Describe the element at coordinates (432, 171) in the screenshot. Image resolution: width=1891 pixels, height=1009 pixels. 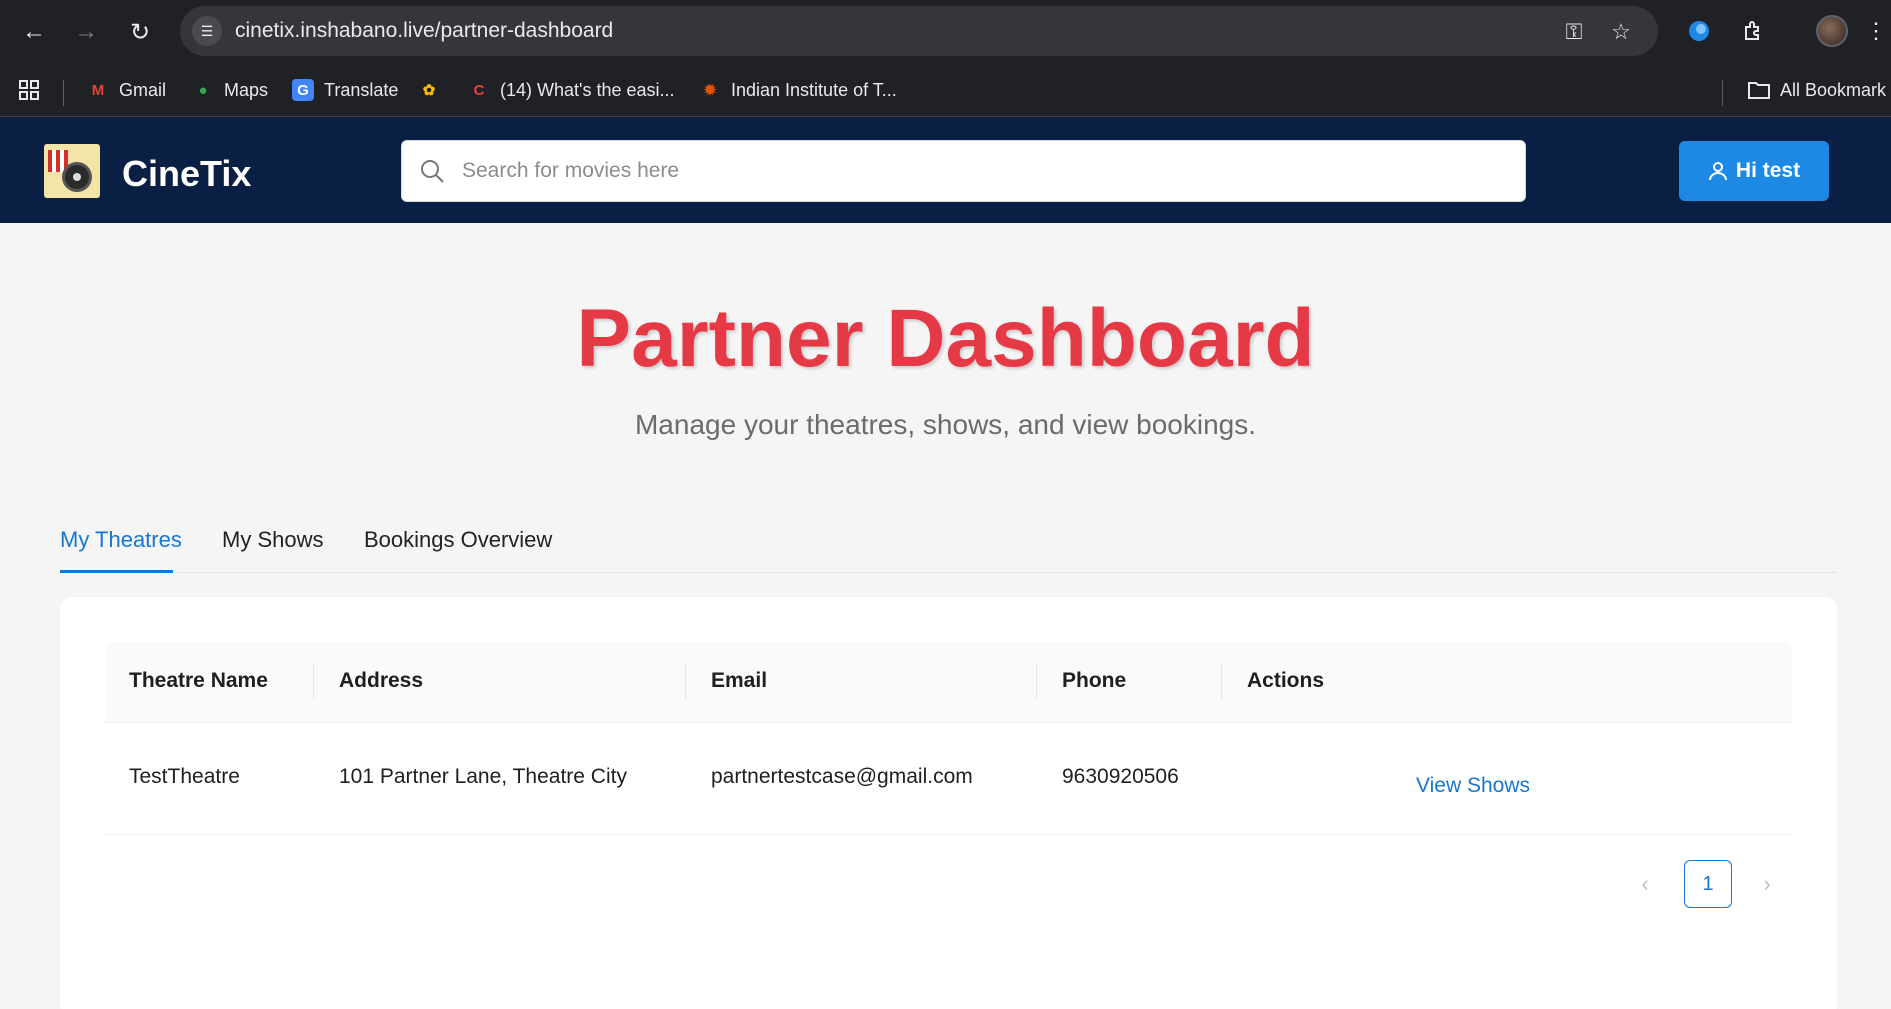
I see `search-icon` at that location.